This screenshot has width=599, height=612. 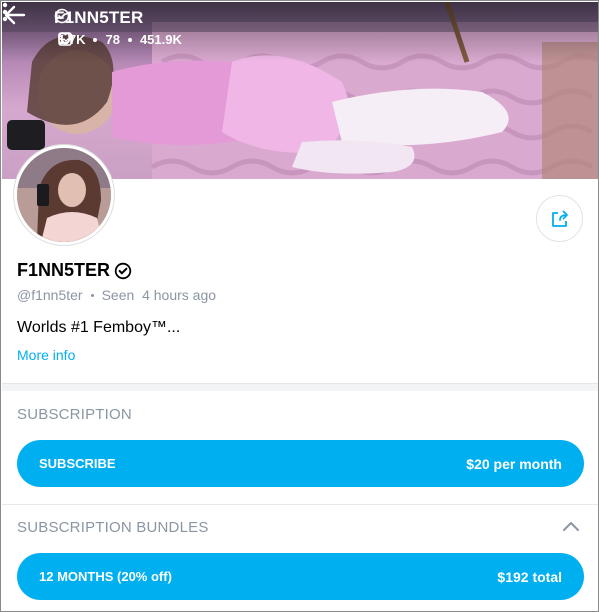 What do you see at coordinates (74, 414) in the screenshot?
I see `subscription-heading: SUBSCRIPTION` at bounding box center [74, 414].